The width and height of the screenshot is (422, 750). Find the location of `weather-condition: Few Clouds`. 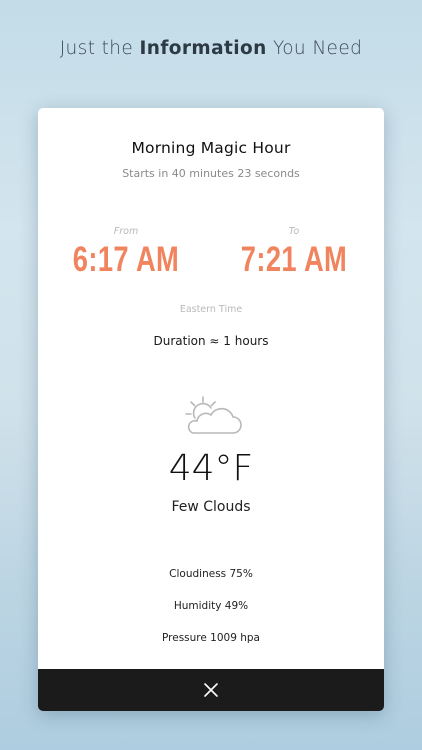

weather-condition: Few Clouds is located at coordinates (211, 507).